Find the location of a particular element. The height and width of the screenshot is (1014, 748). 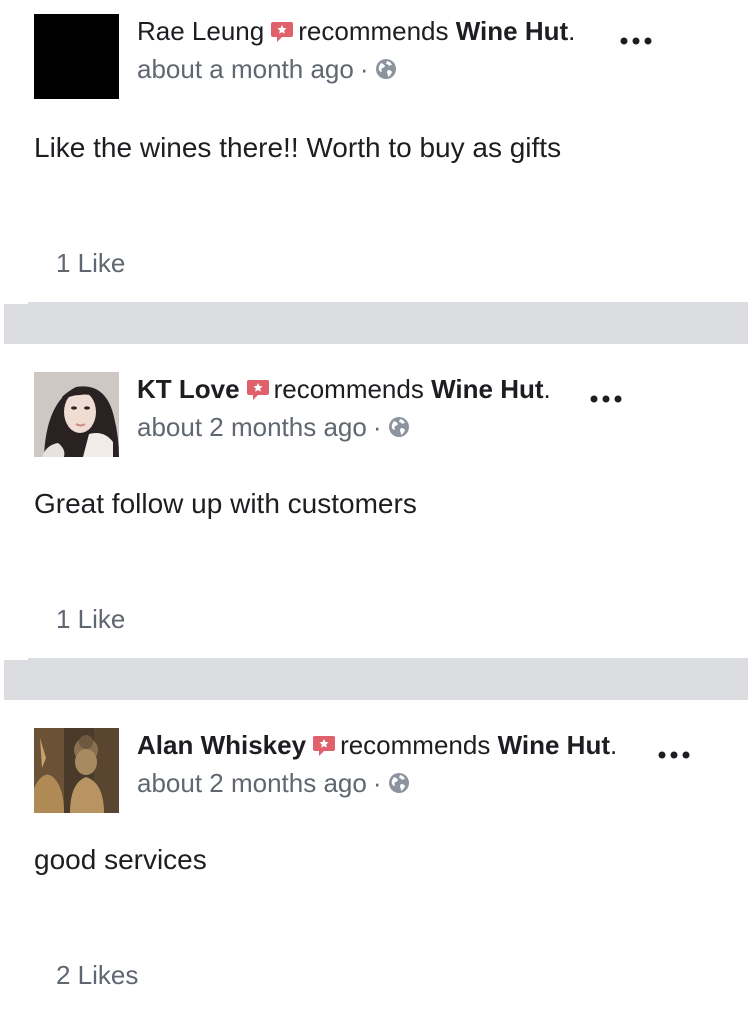

buddha-statue-avatar is located at coordinates (76, 770).